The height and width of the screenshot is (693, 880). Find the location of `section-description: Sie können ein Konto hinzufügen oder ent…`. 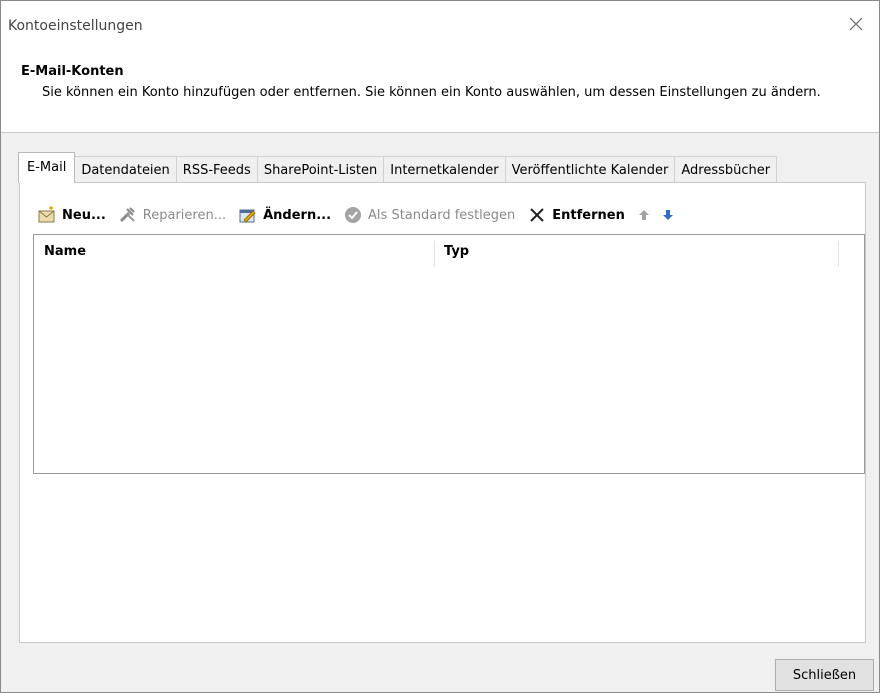

section-description: Sie können ein Konto hinzufügen oder ent… is located at coordinates (431, 92).